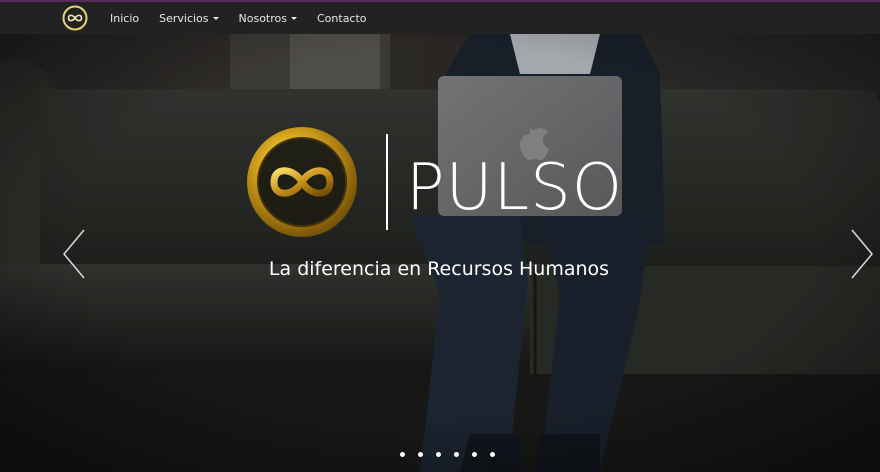 This screenshot has height=472, width=880. I want to click on chevron-right-icon, so click(861, 254).